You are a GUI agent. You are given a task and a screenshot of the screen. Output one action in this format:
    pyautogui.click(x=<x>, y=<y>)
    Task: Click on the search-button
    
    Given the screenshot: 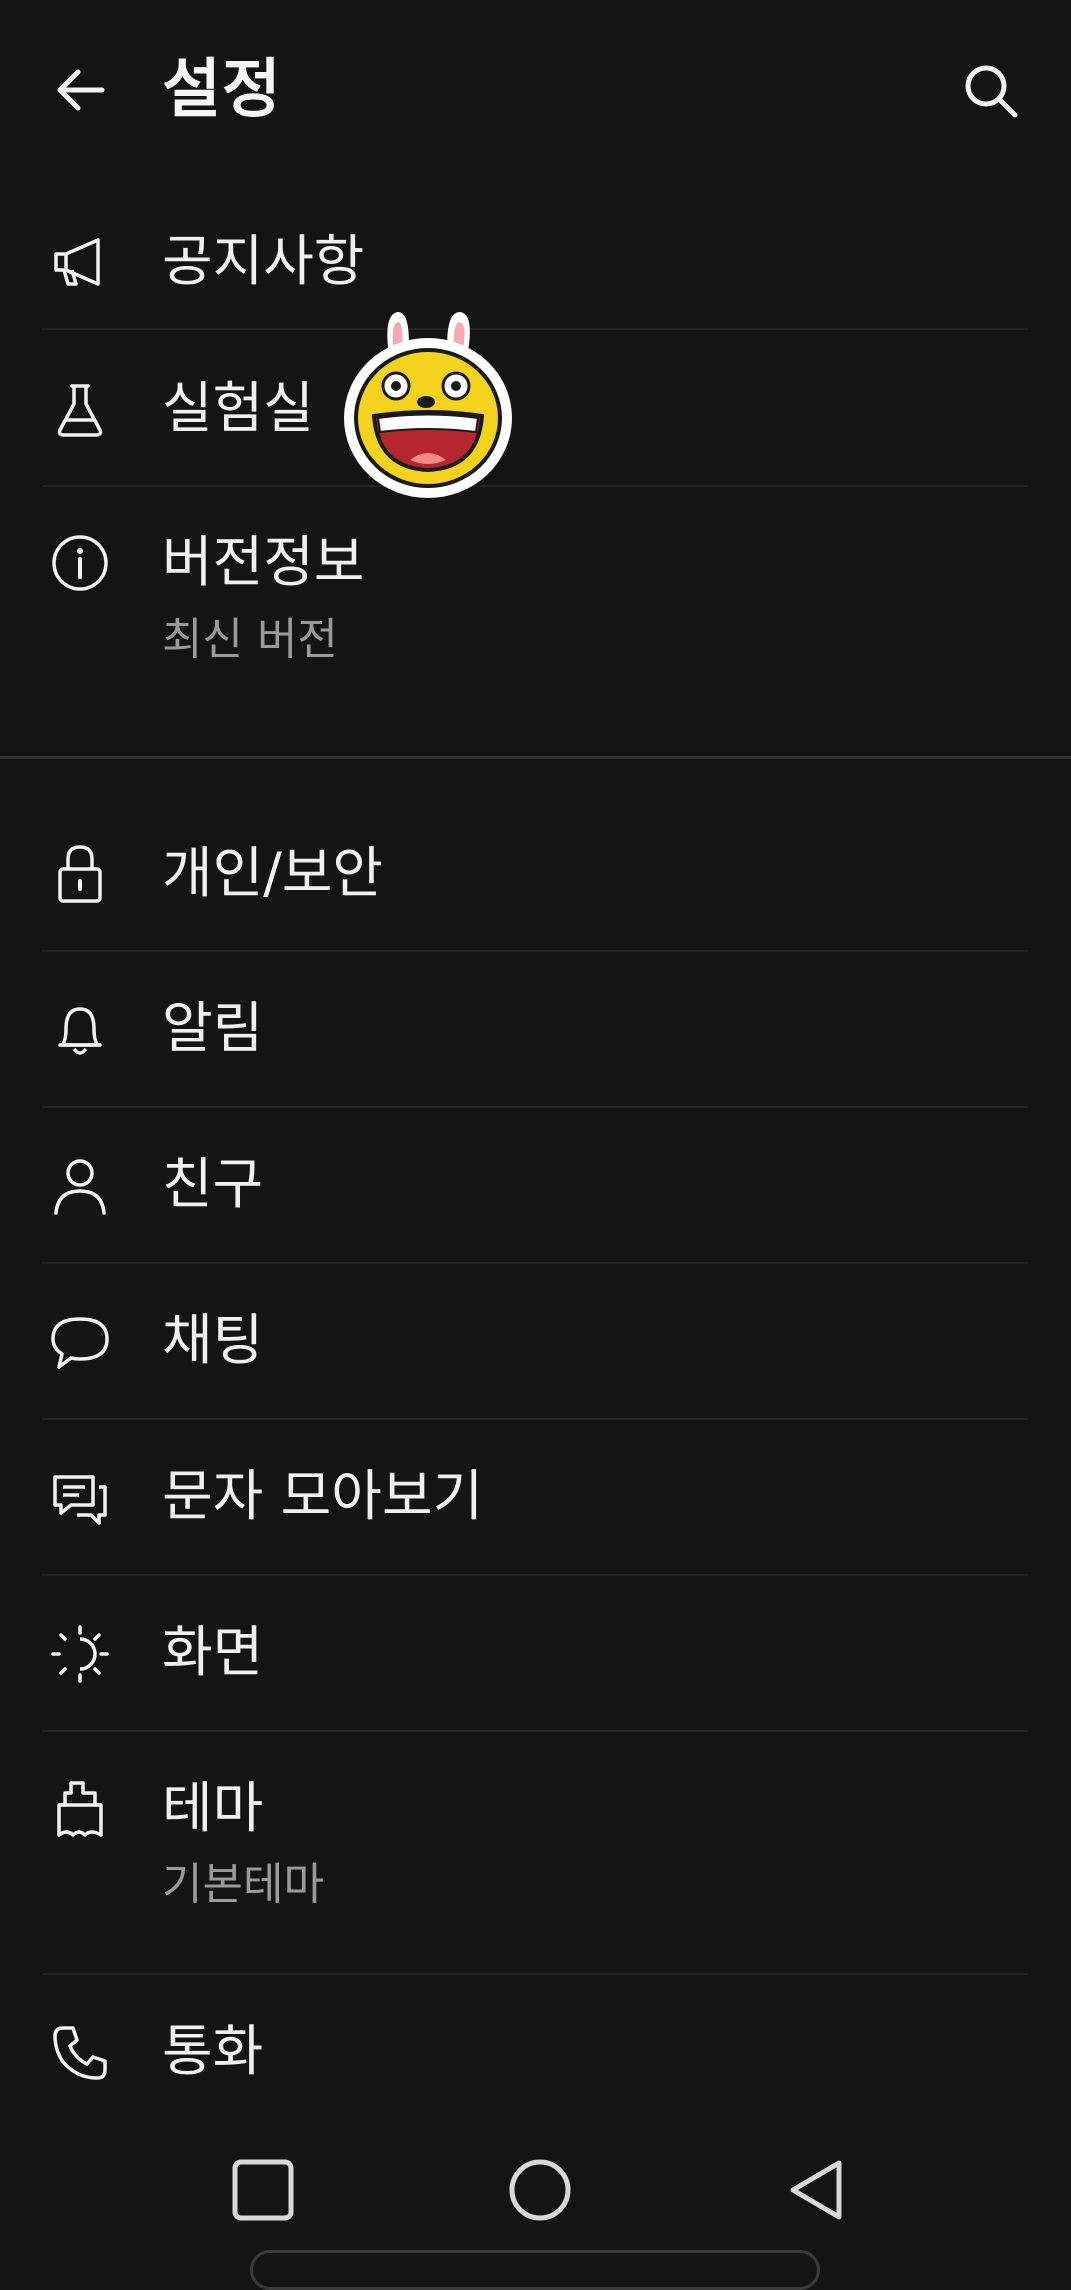 What is the action you would take?
    pyautogui.click(x=991, y=91)
    